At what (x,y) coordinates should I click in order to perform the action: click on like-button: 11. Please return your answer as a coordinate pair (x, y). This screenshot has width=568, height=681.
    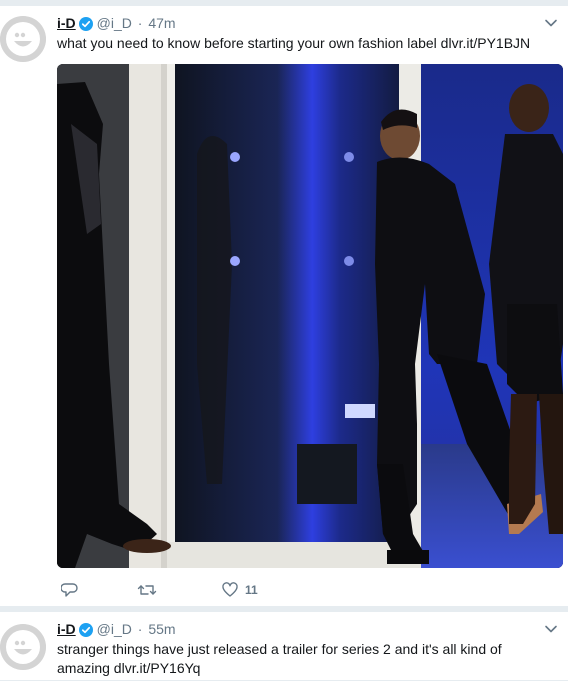
    Looking at the image, I should click on (239, 590).